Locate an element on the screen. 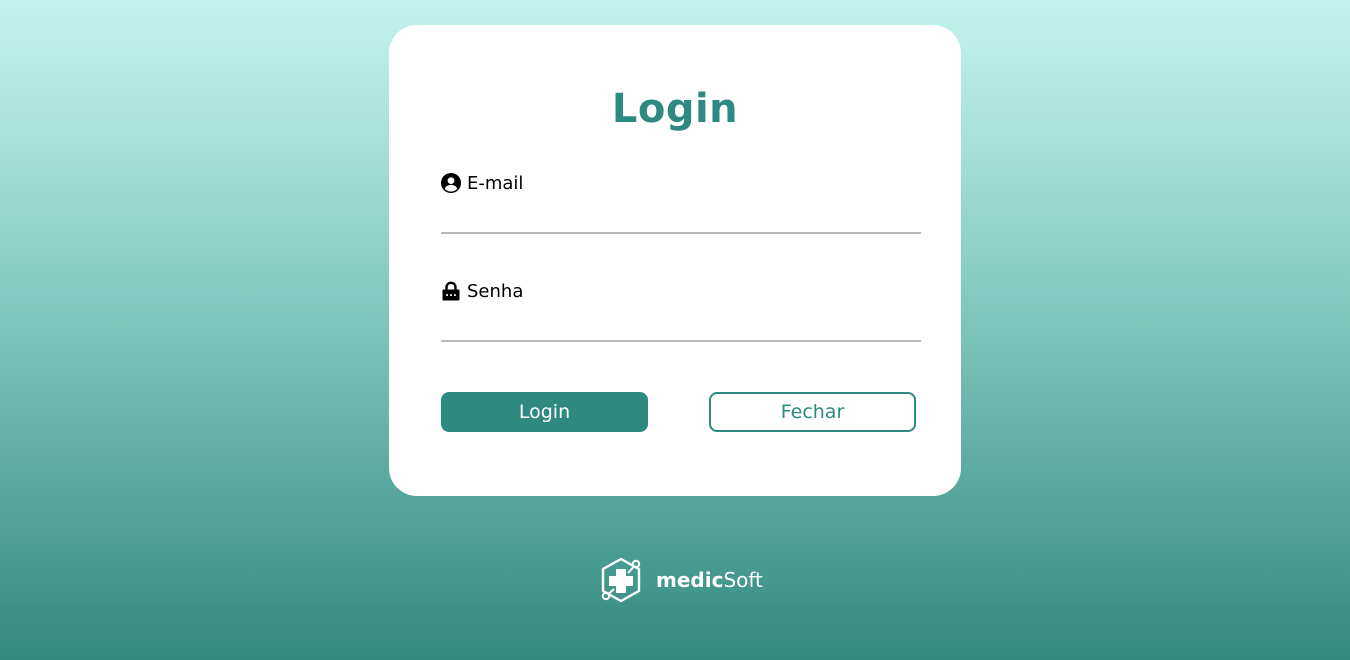 This screenshot has height=660, width=1350. email-input is located at coordinates (681, 219).